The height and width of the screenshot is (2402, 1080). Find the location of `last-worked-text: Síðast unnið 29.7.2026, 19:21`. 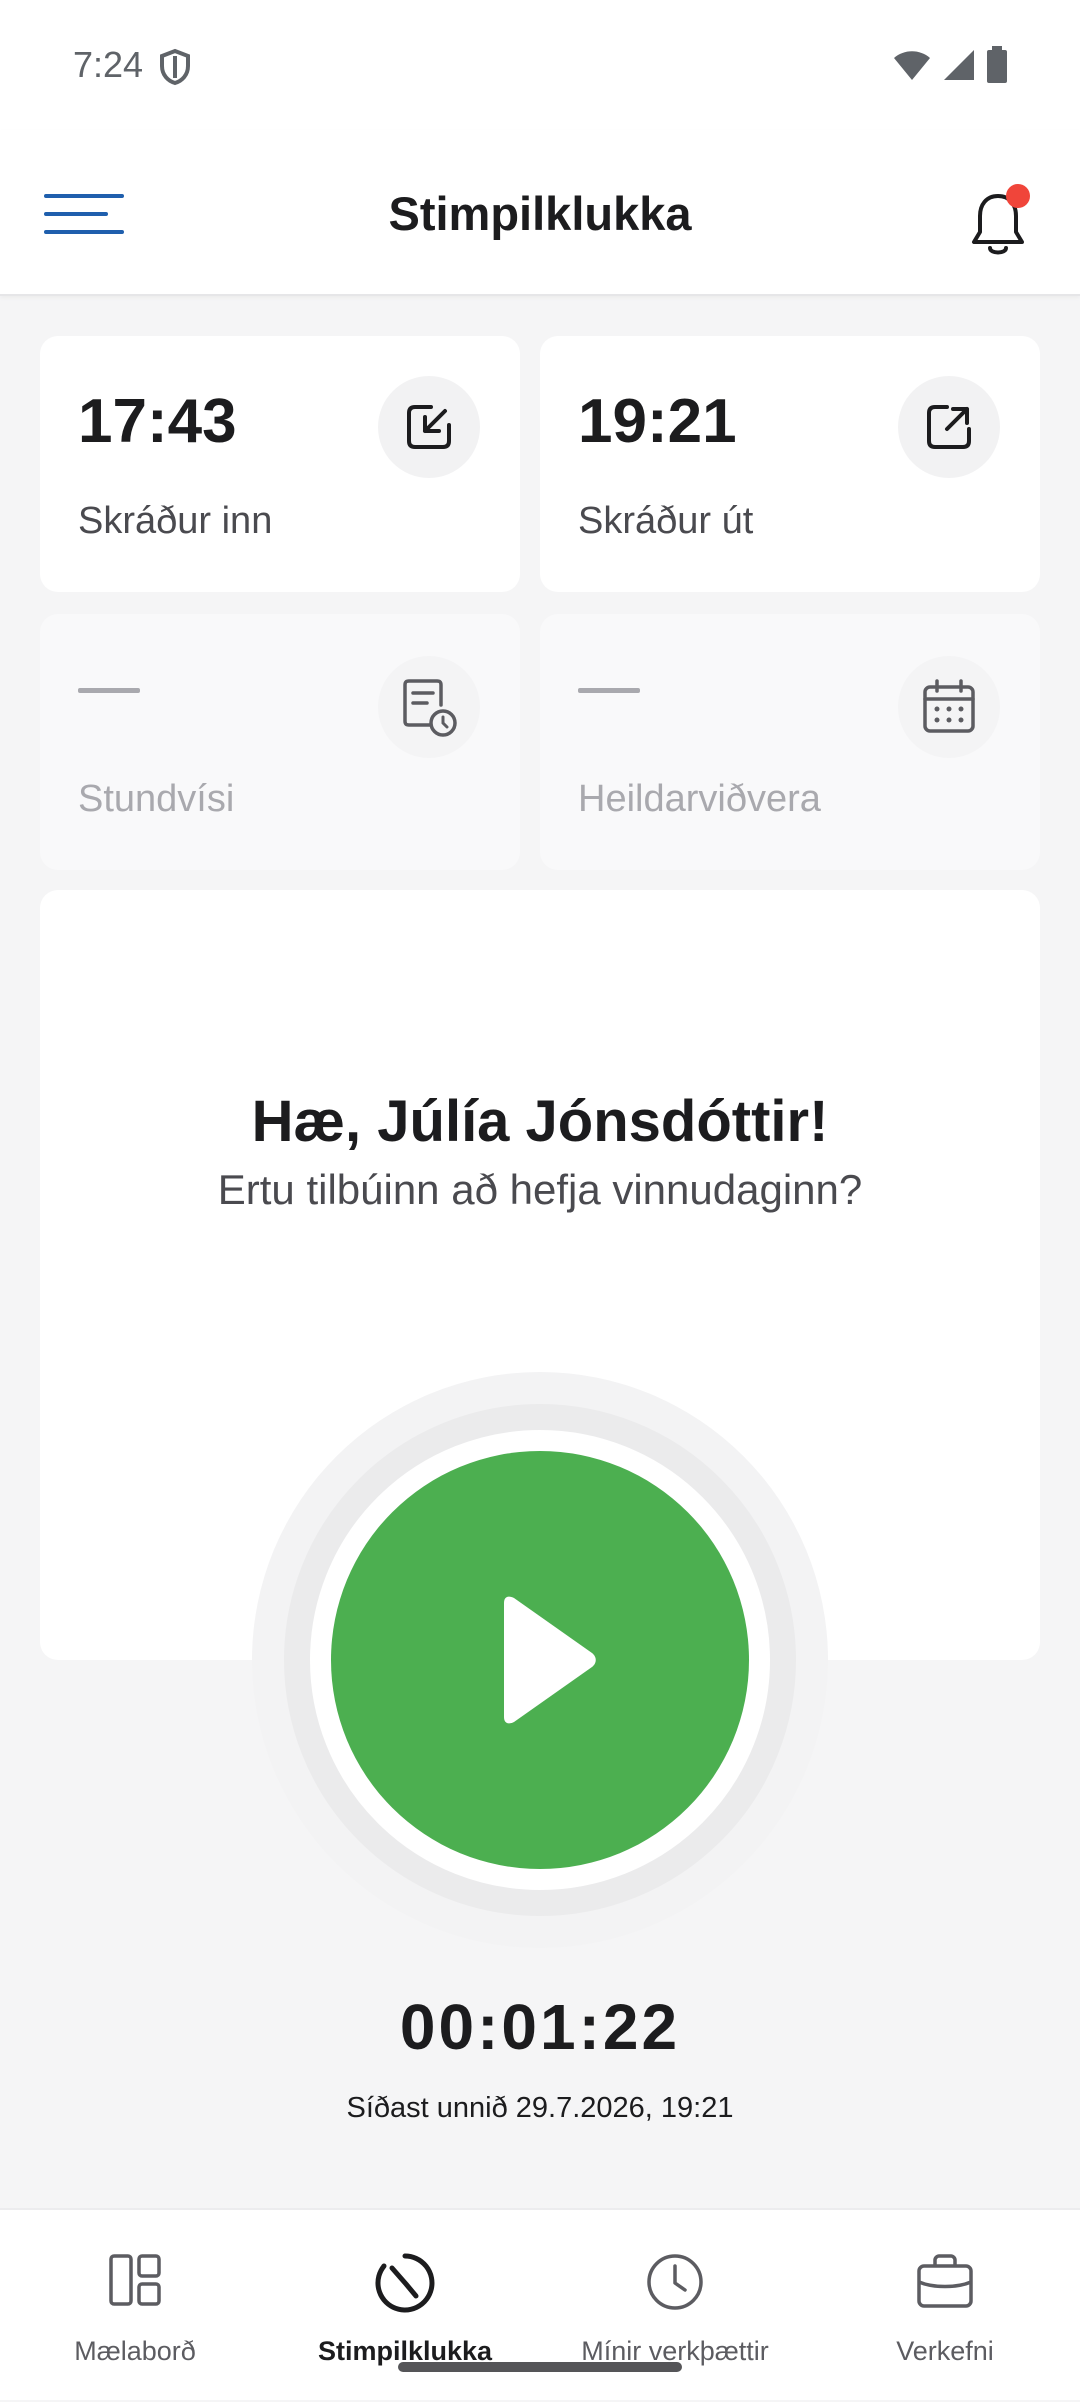

last-worked-text: Síðast unnið 29.7.2026, 19:21 is located at coordinates (540, 2108).